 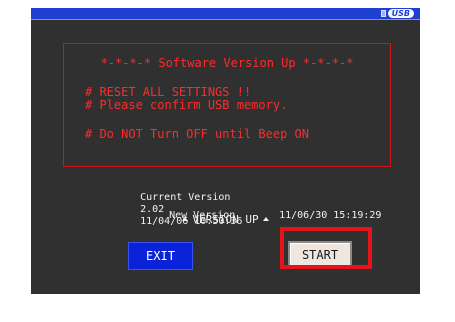 I want to click on exit-button: EXIT, so click(x=160, y=256).